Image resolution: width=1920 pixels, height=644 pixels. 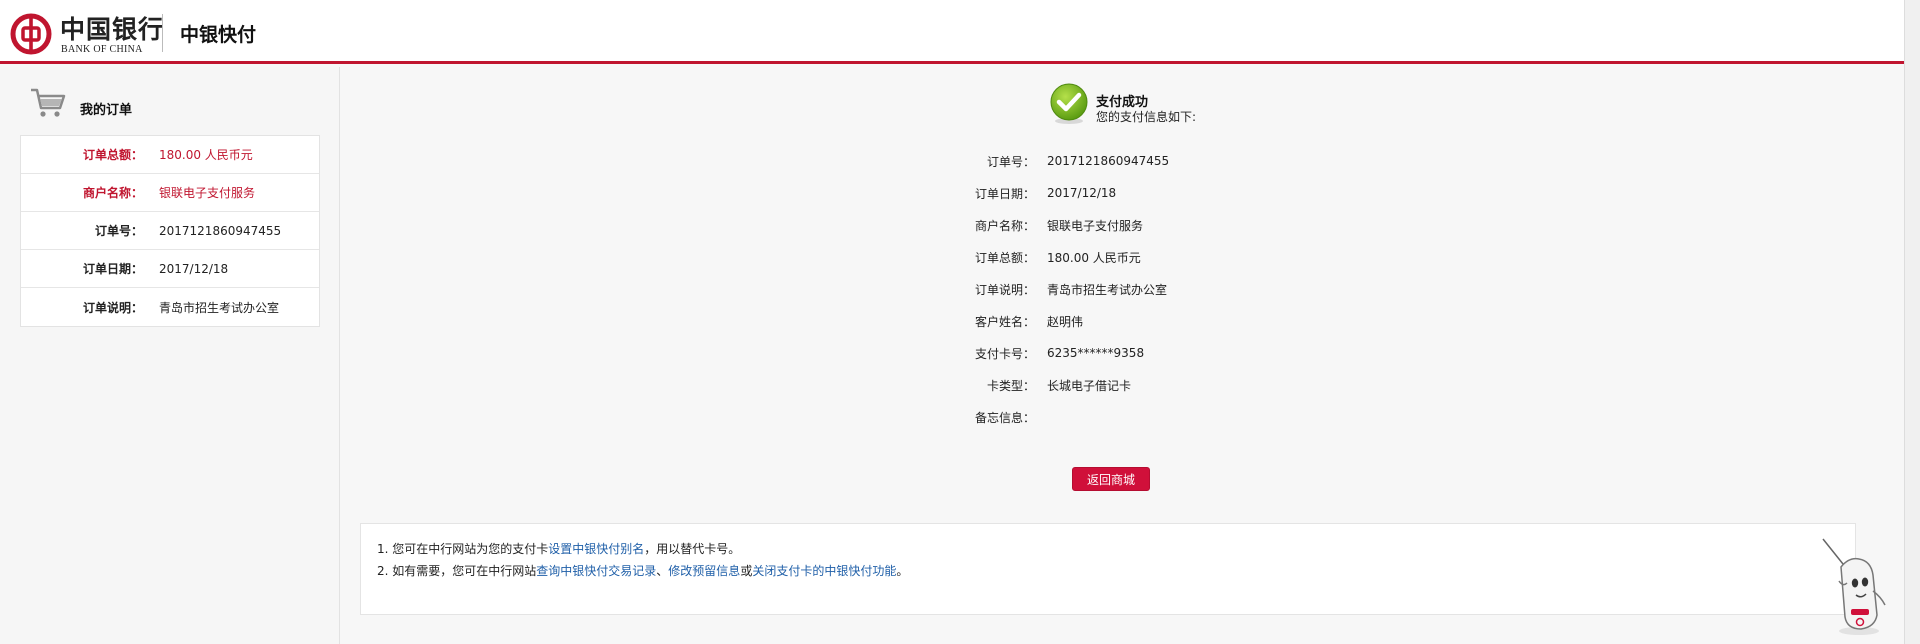 What do you see at coordinates (1094, 257) in the screenshot?
I see `info-value: 180.00 人民币元` at bounding box center [1094, 257].